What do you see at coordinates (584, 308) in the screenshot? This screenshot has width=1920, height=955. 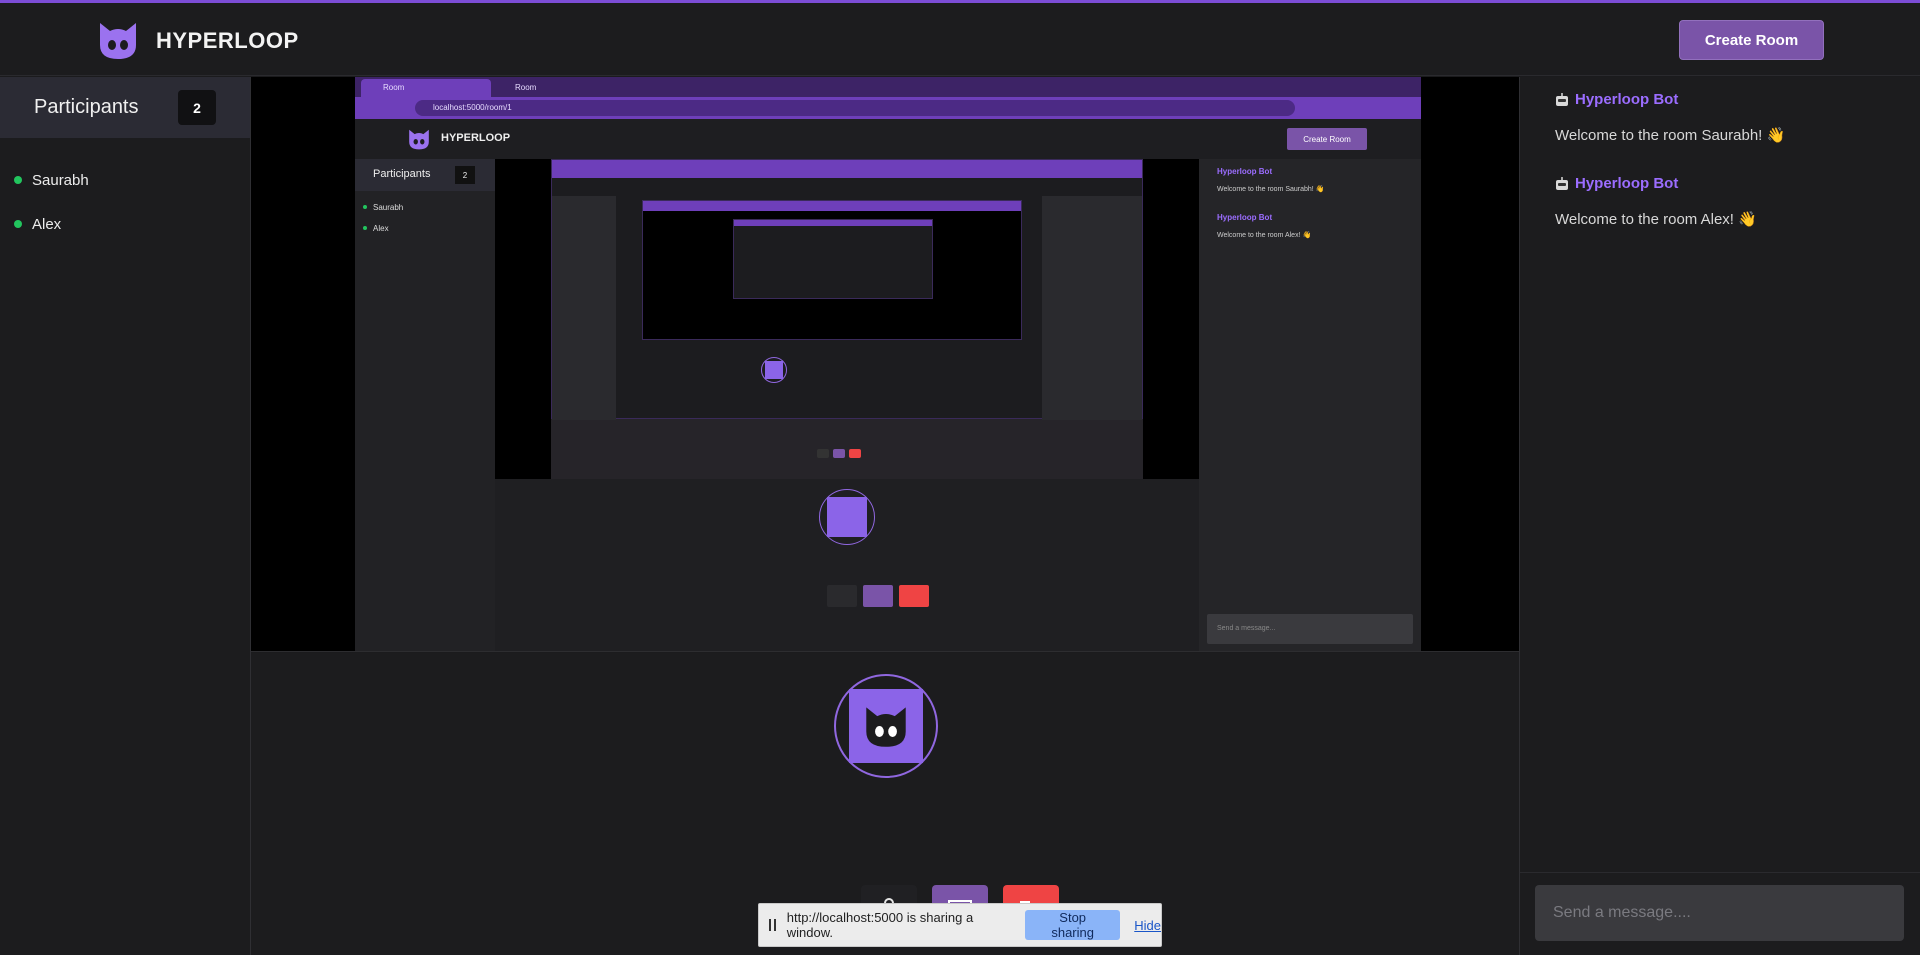 I see `nested-sidebar` at bounding box center [584, 308].